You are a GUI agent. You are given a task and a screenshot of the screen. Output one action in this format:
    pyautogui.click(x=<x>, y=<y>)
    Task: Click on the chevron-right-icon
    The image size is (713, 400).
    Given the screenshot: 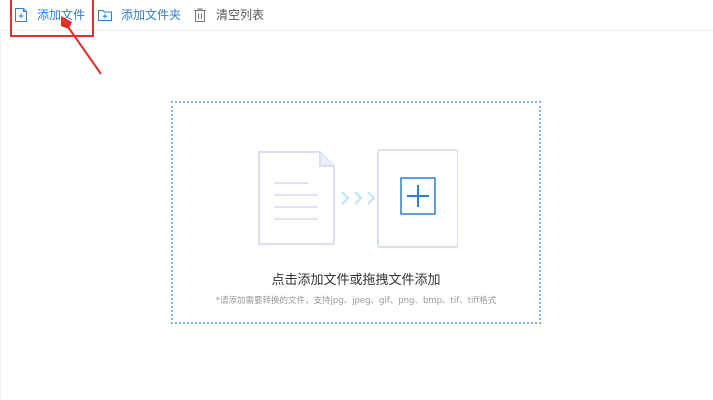 What is the action you would take?
    pyautogui.click(x=358, y=198)
    